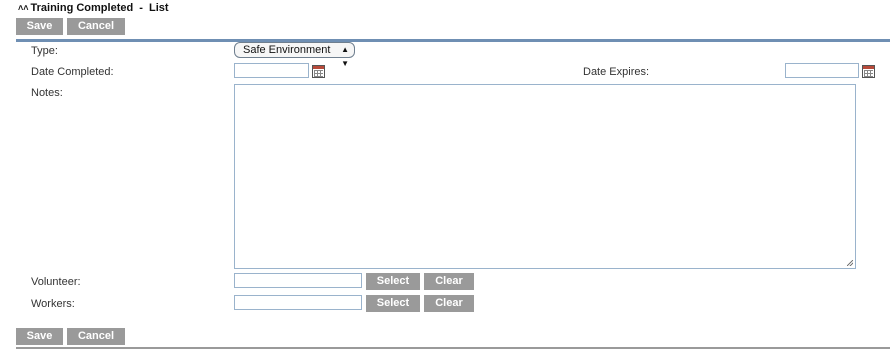 This screenshot has width=890, height=353. What do you see at coordinates (393, 281) in the screenshot?
I see `volunteer-select-button: Select` at bounding box center [393, 281].